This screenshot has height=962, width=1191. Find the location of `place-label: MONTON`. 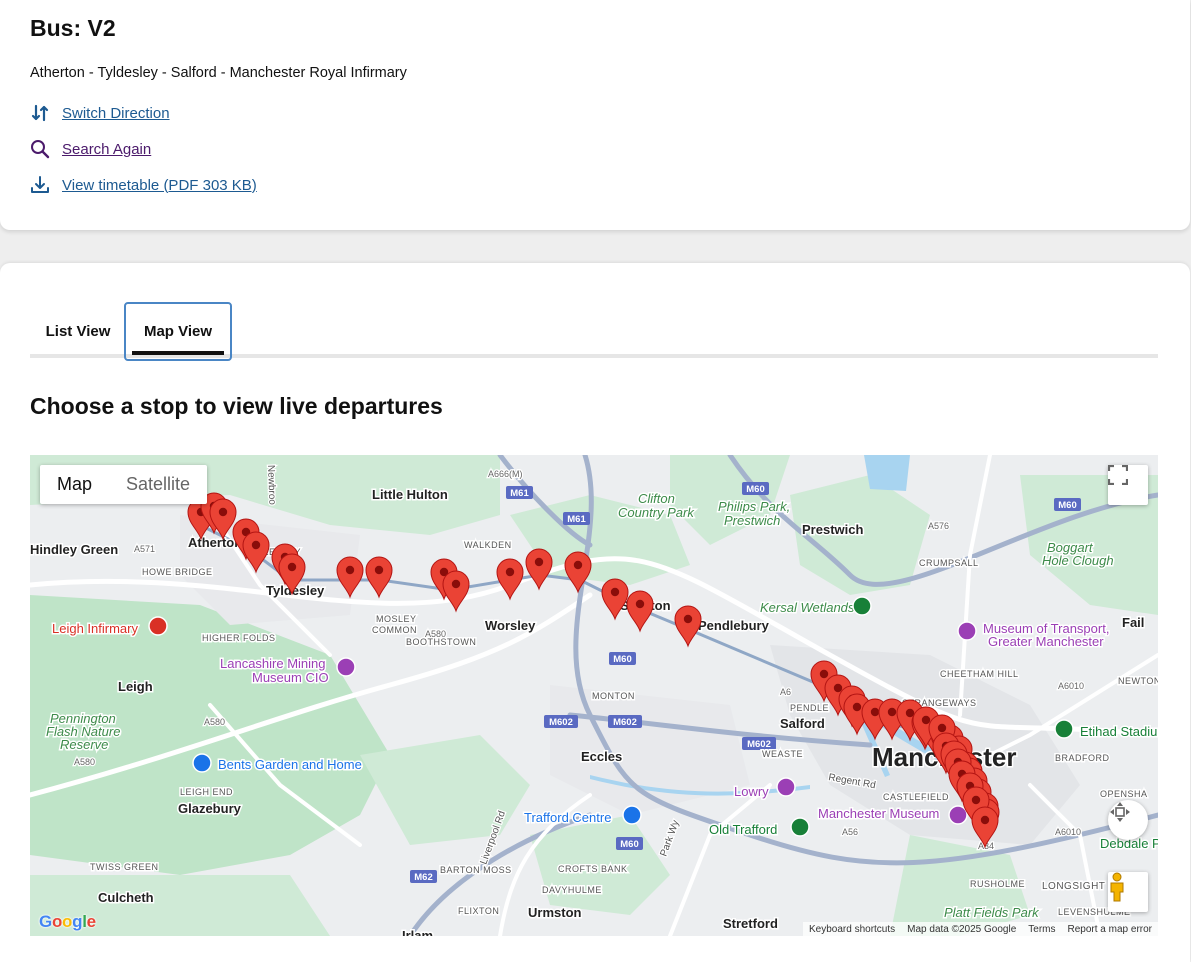

place-label: MONTON is located at coordinates (613, 696).